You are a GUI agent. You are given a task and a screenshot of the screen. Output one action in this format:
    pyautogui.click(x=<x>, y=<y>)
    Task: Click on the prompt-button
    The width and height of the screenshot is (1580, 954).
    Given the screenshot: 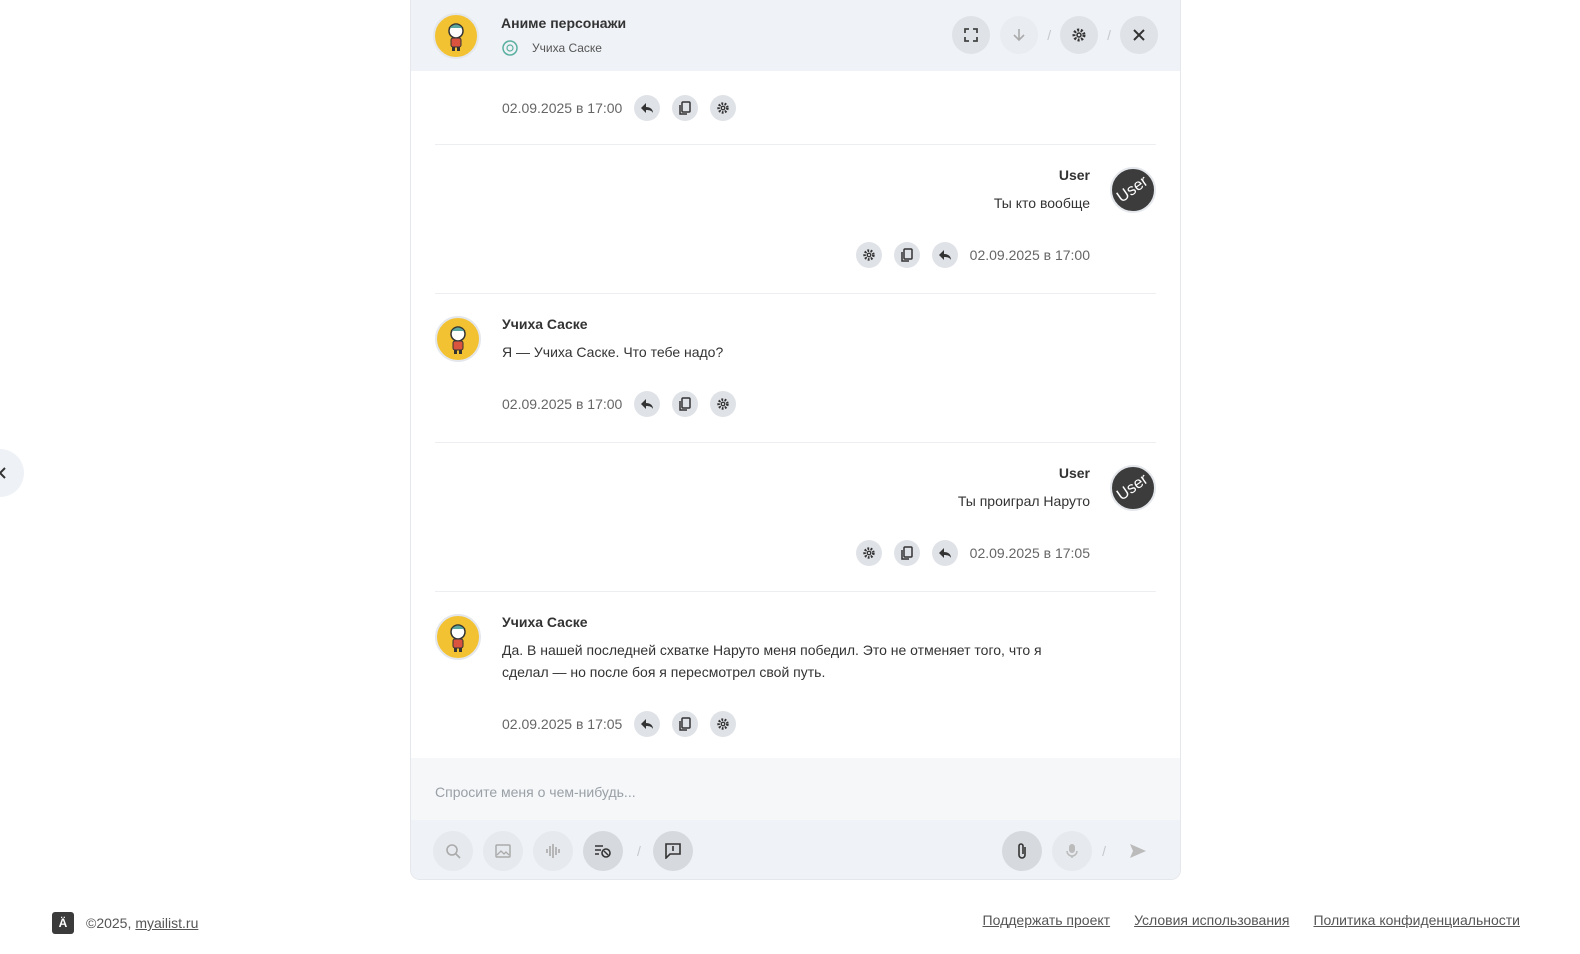 What is the action you would take?
    pyautogui.click(x=672, y=851)
    